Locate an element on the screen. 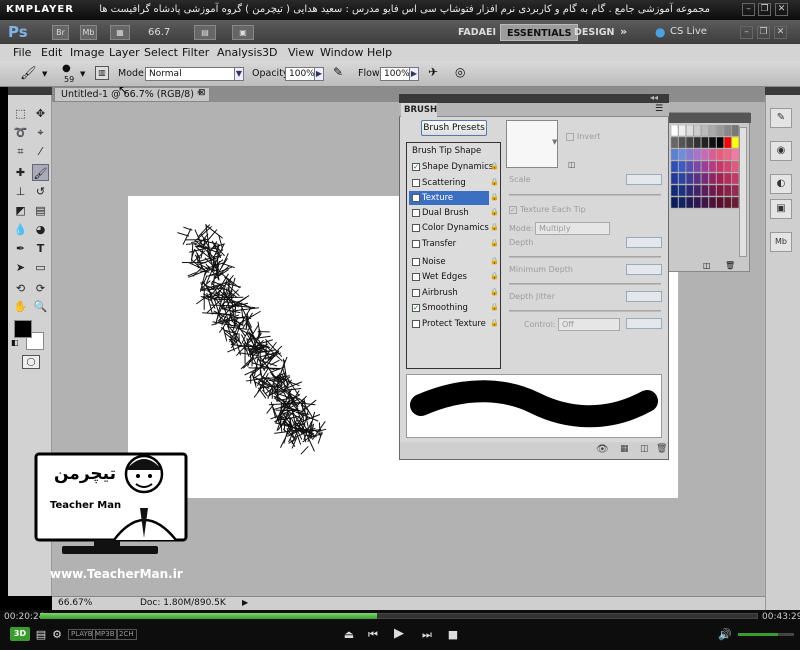 This screenshot has width=800, height=650. flow-slider-arrow-icon: ▶ is located at coordinates (414, 74).